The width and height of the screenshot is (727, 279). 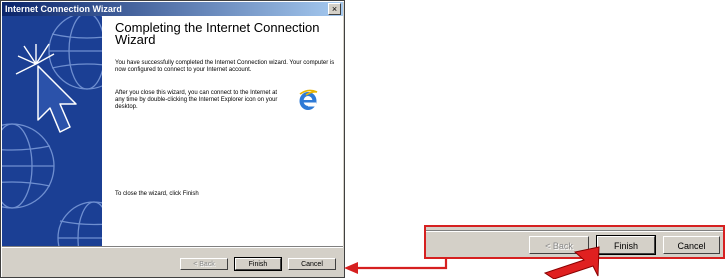 What do you see at coordinates (308, 100) in the screenshot?
I see `internet-explorer-icon` at bounding box center [308, 100].